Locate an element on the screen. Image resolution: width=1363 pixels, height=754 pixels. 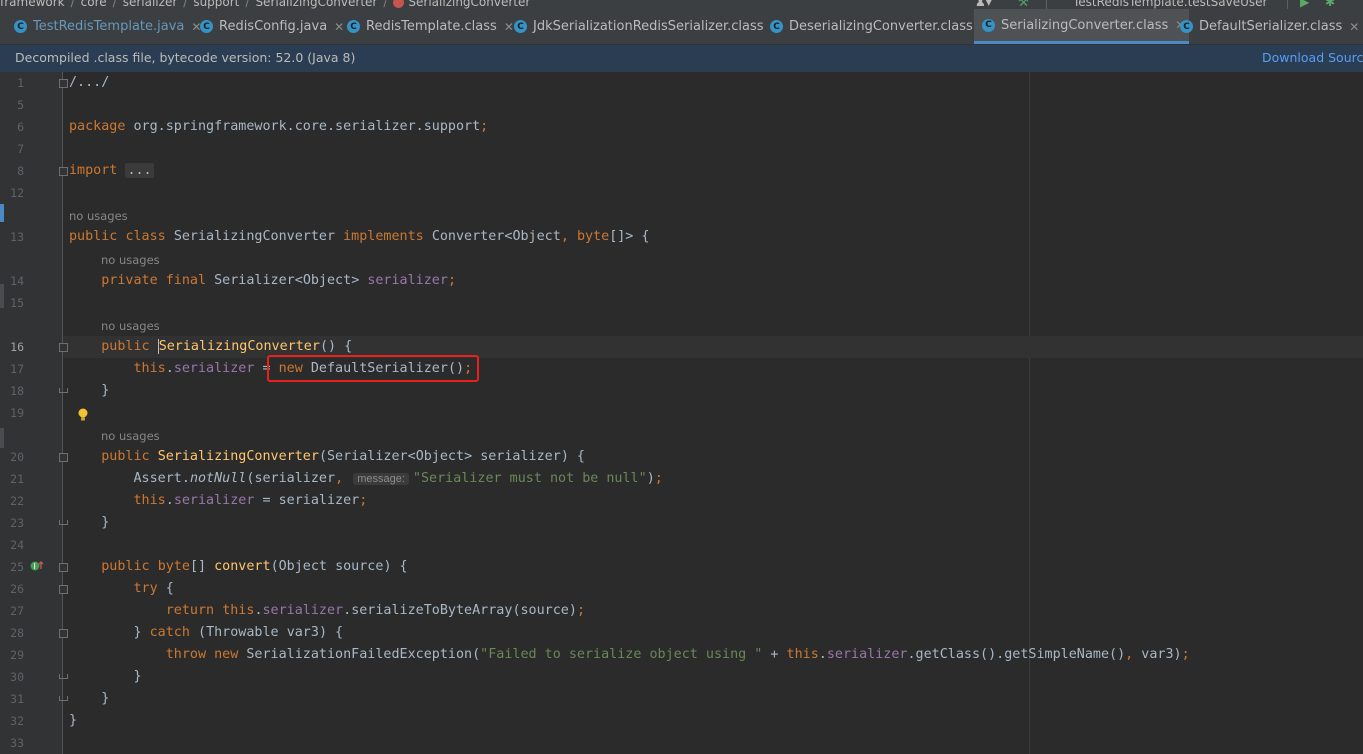
method-name: convert is located at coordinates (242, 566).